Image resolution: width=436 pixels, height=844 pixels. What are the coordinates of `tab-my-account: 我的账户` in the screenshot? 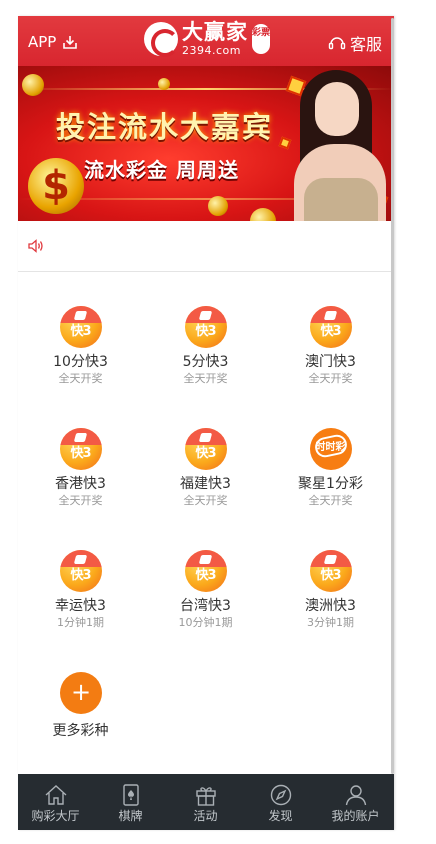 It's located at (355, 802).